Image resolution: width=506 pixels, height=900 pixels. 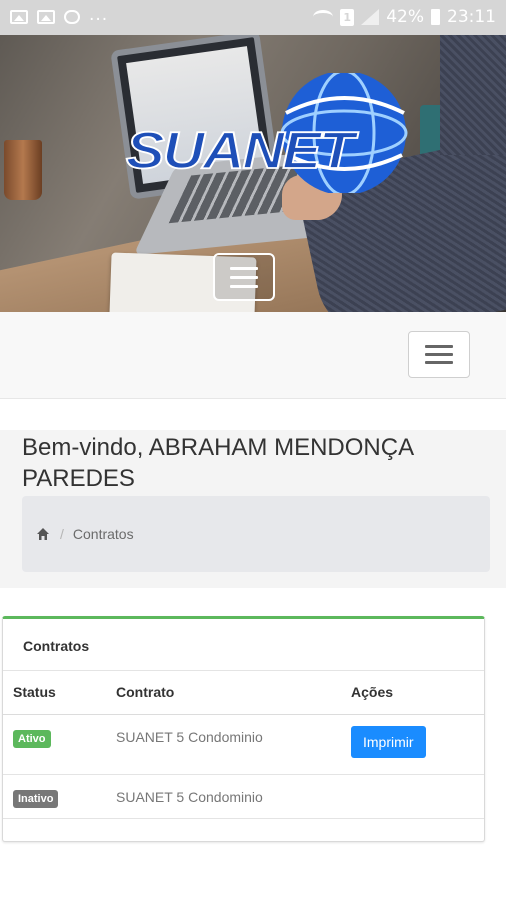 I want to click on hero-menu-button, so click(x=244, y=277).